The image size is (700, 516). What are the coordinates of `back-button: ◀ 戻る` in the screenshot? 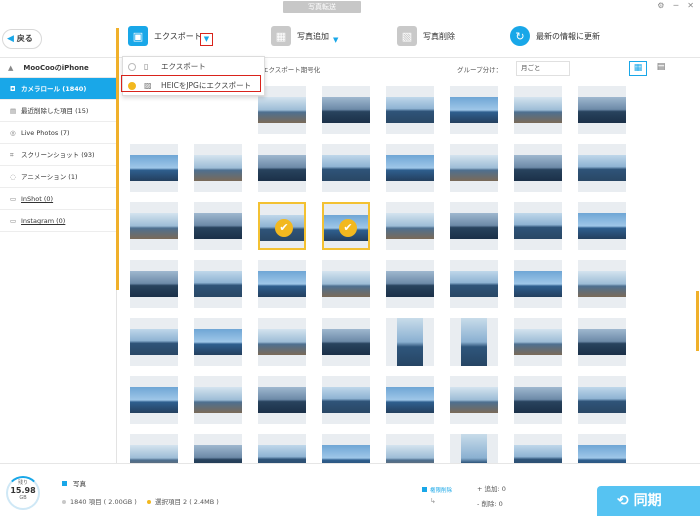 It's located at (22, 39).